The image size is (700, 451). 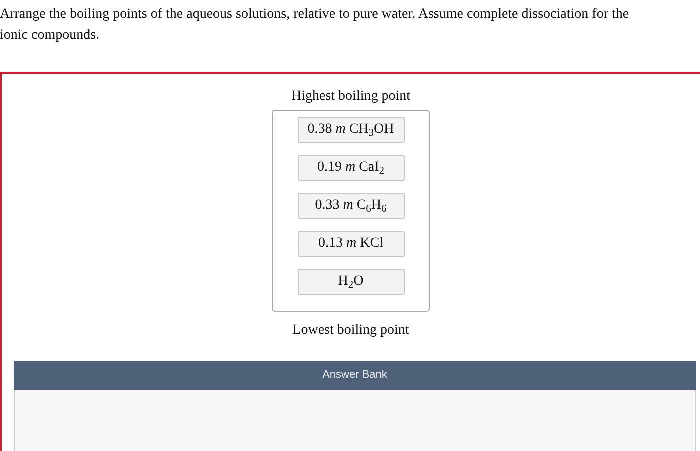 I want to click on bottom-label: Lowest boiling point, so click(x=351, y=331).